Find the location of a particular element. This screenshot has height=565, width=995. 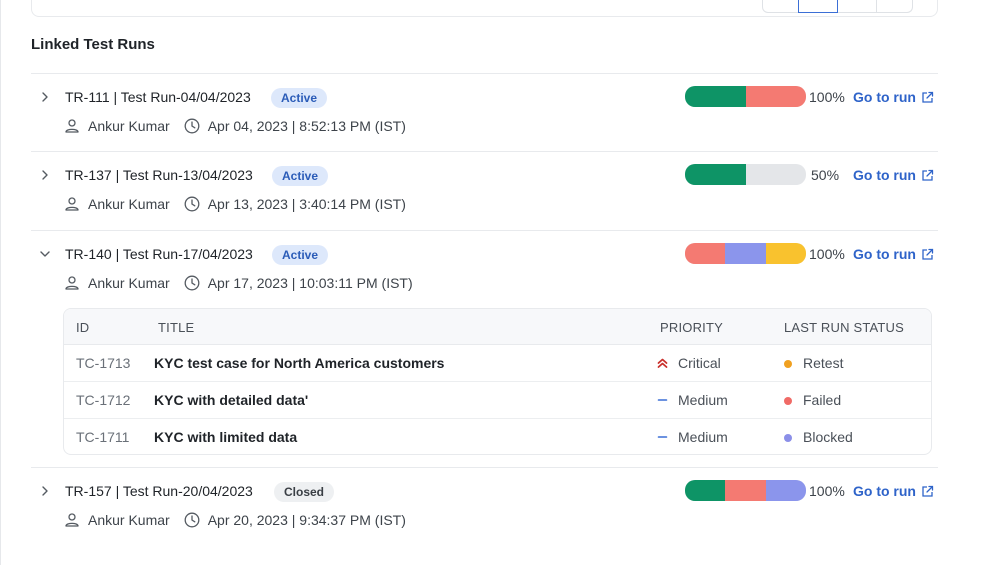

run-date: Apr 13, 2023 | 3:40:14 PM (IST) is located at coordinates (306, 204).